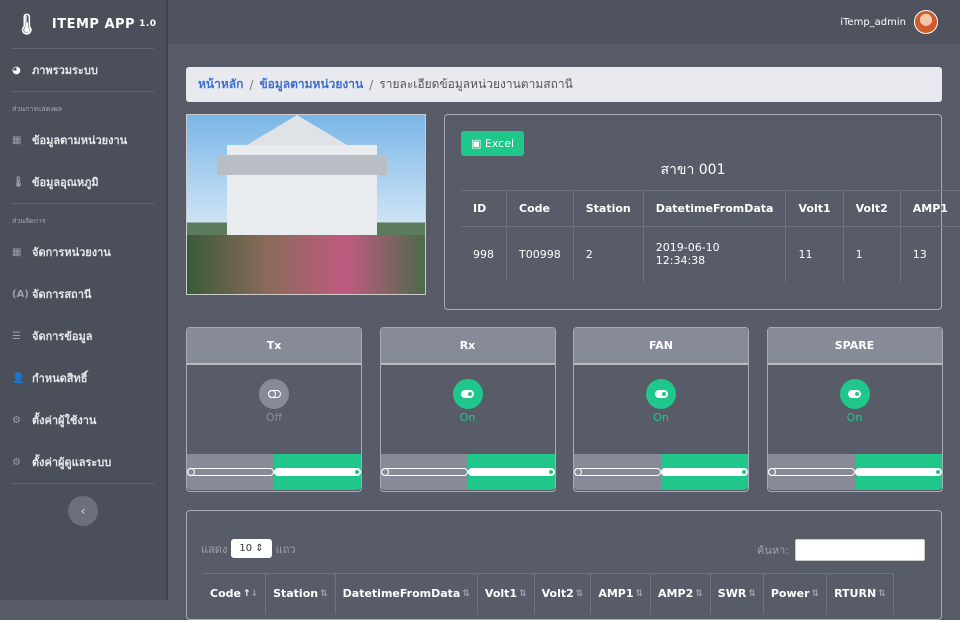 The height and width of the screenshot is (620, 960). Describe the element at coordinates (484, 254) in the screenshot. I see `table-cell: 998` at that location.